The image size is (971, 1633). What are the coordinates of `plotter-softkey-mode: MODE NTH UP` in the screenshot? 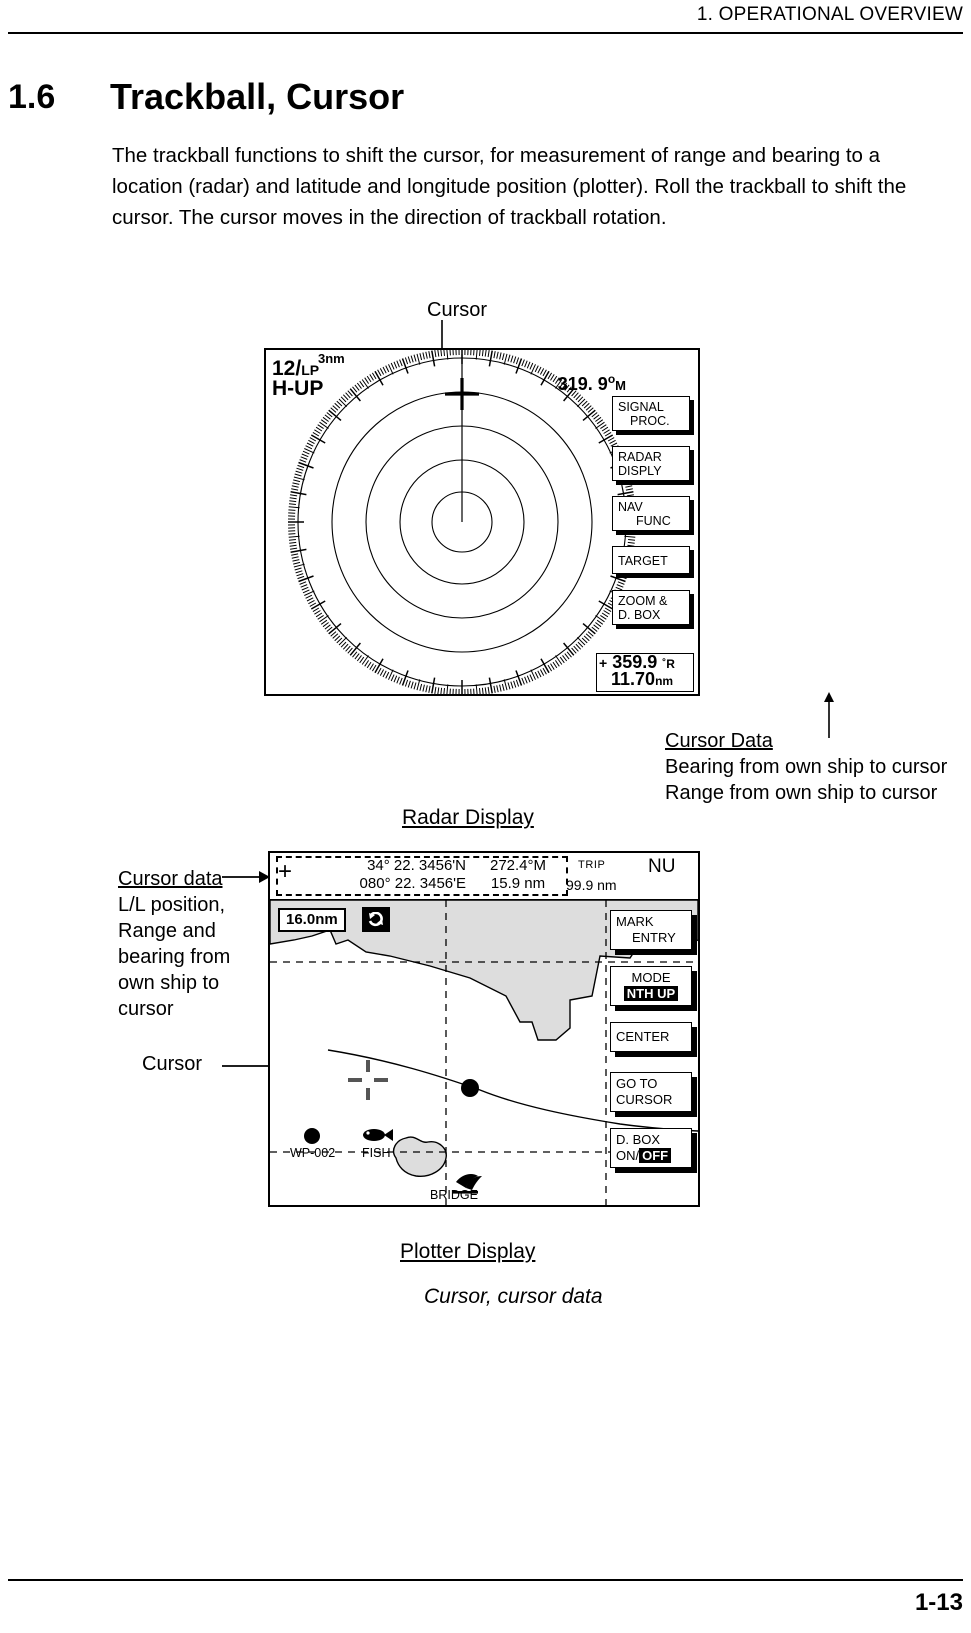 It's located at (651, 986).